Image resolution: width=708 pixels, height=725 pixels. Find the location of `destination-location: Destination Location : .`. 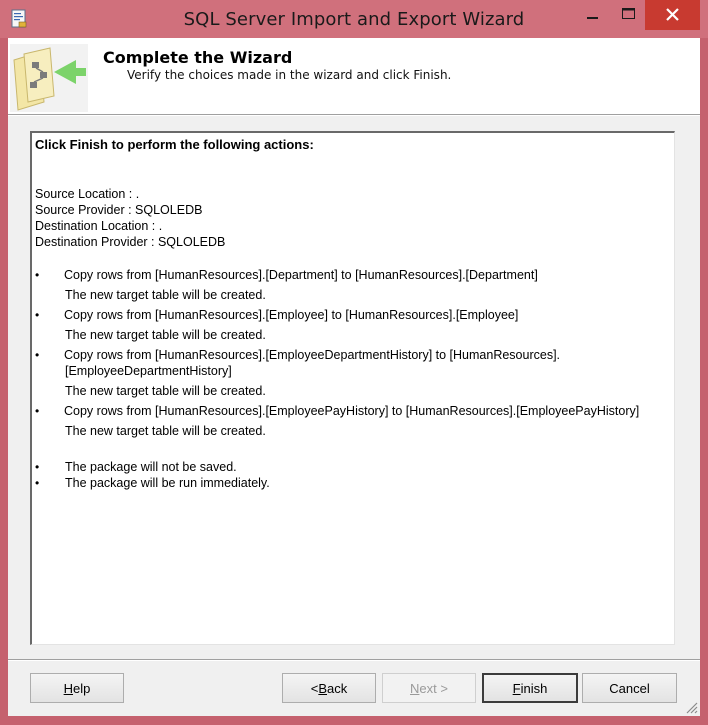

destination-location: Destination Location : . is located at coordinates (99, 226).